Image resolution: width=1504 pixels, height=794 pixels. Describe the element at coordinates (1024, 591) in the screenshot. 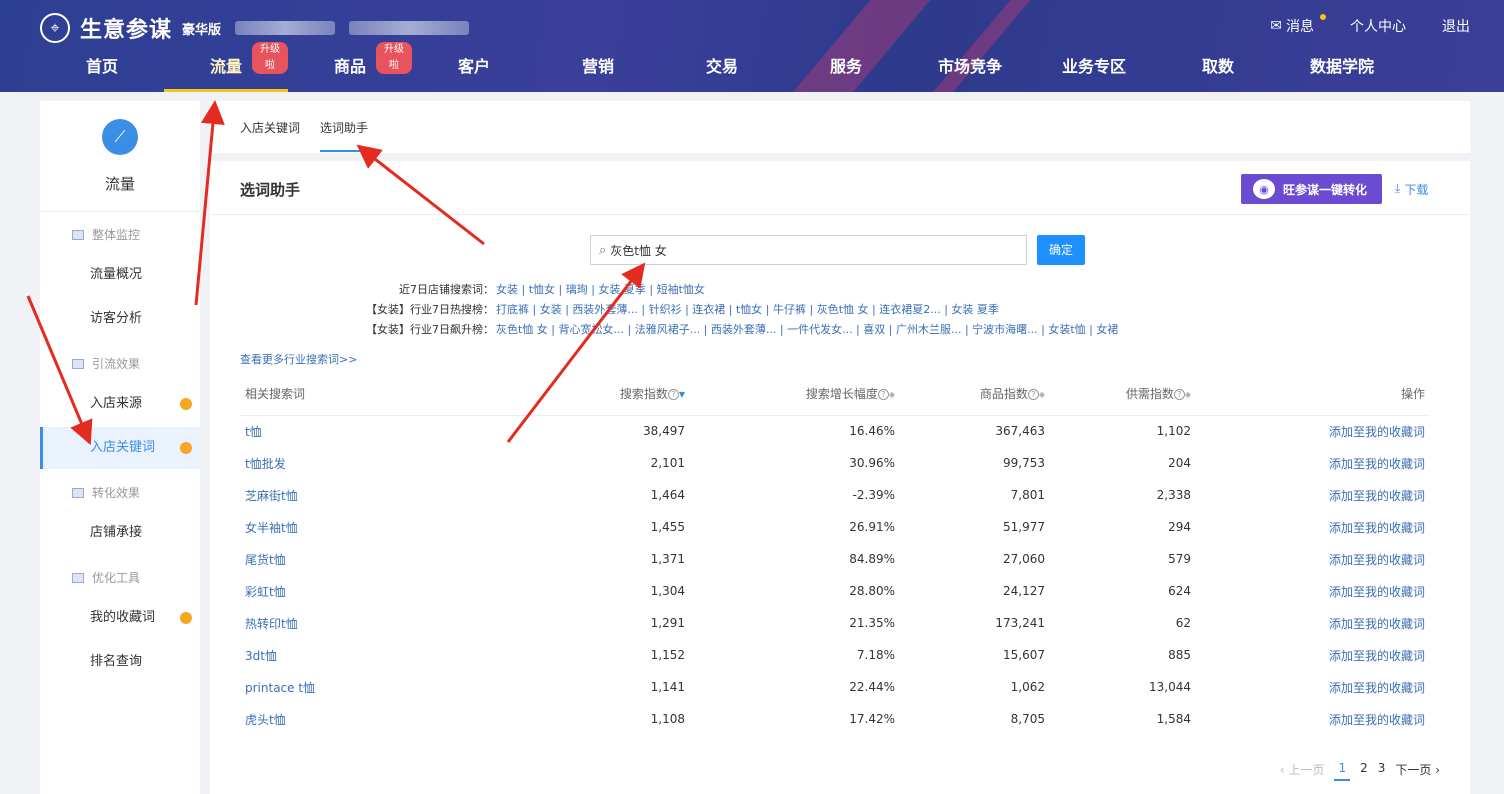

I see `goods-index-cell: 24,127` at that location.